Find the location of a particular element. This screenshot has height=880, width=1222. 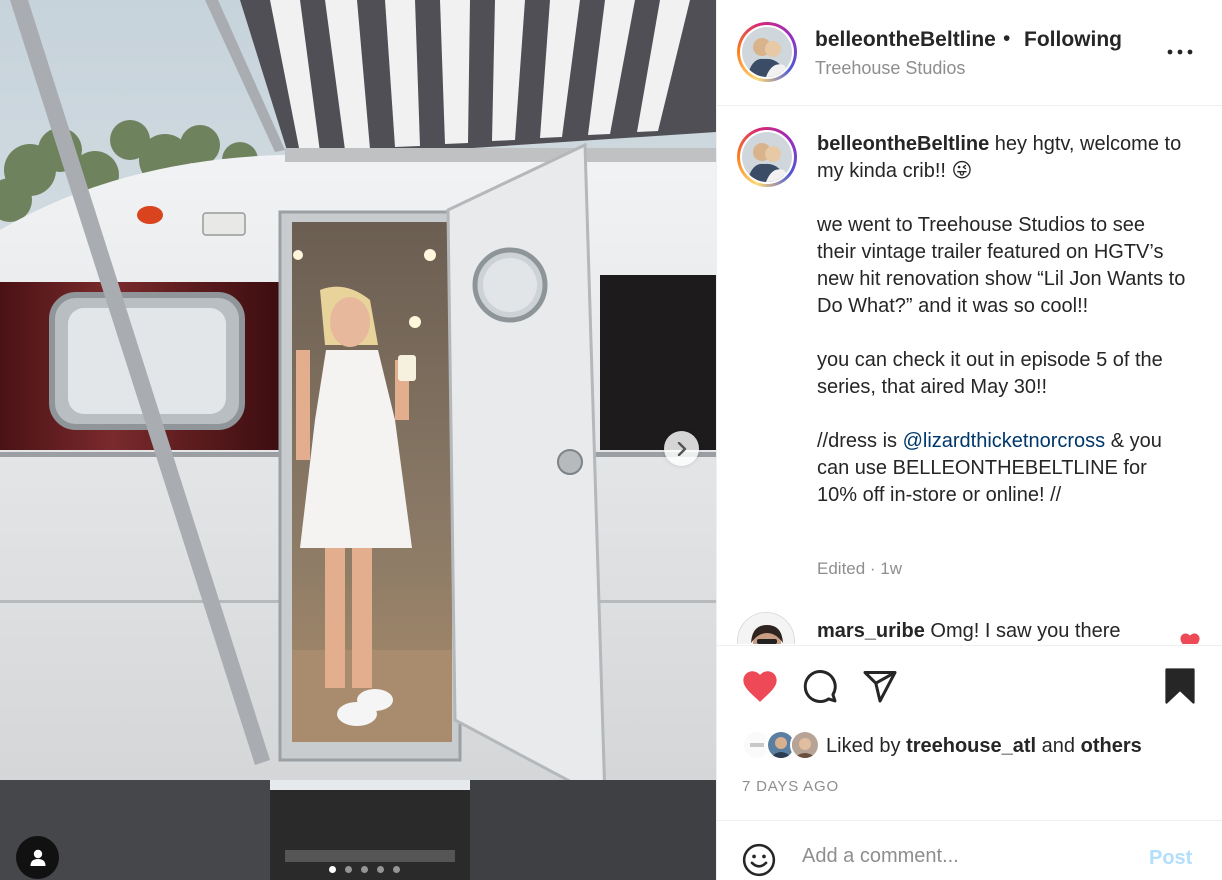

author-avatar is located at coordinates (767, 52).